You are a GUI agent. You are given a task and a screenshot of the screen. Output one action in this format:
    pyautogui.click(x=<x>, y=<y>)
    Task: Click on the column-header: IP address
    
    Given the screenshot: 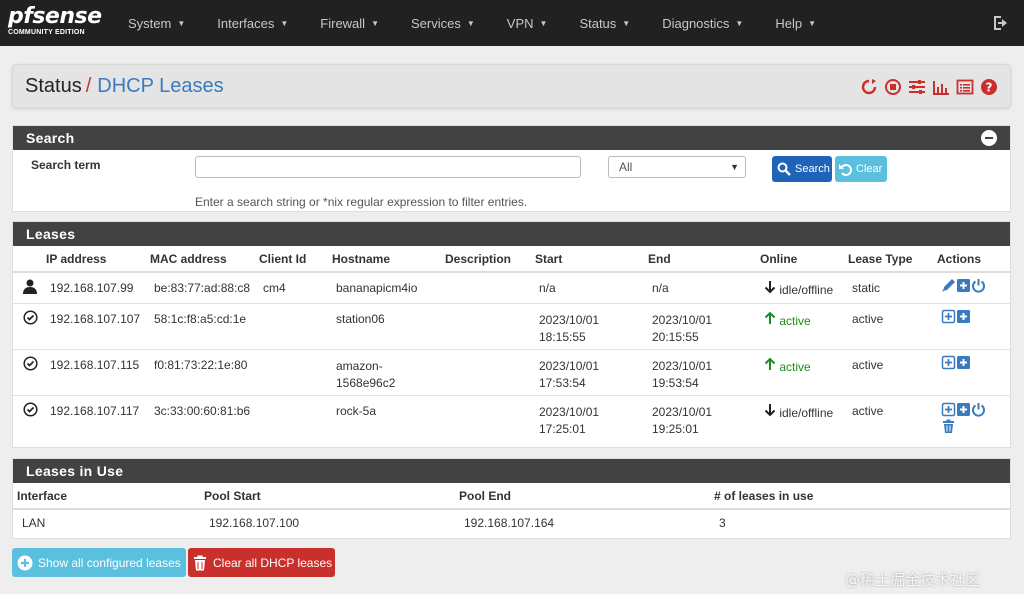 What is the action you would take?
    pyautogui.click(x=98, y=259)
    